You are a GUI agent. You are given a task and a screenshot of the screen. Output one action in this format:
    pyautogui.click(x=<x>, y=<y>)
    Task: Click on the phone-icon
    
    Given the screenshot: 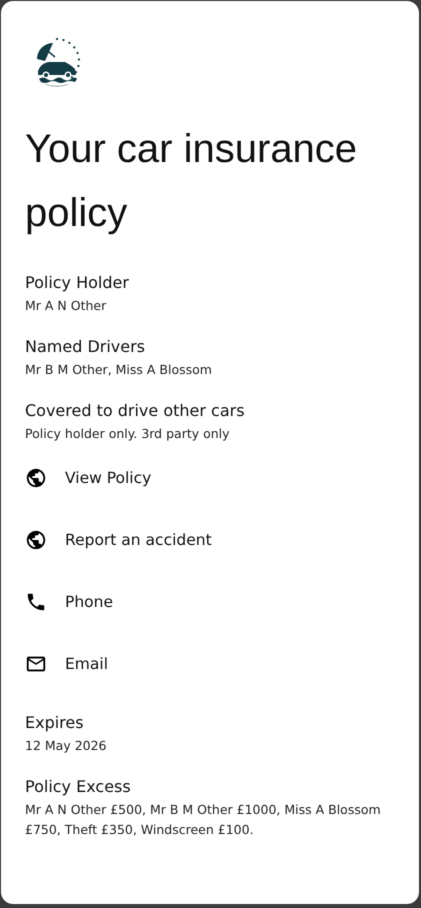 What is the action you would take?
    pyautogui.click(x=36, y=602)
    